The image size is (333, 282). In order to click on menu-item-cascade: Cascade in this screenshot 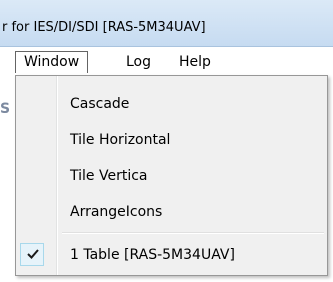, I will do `click(171, 104)`.